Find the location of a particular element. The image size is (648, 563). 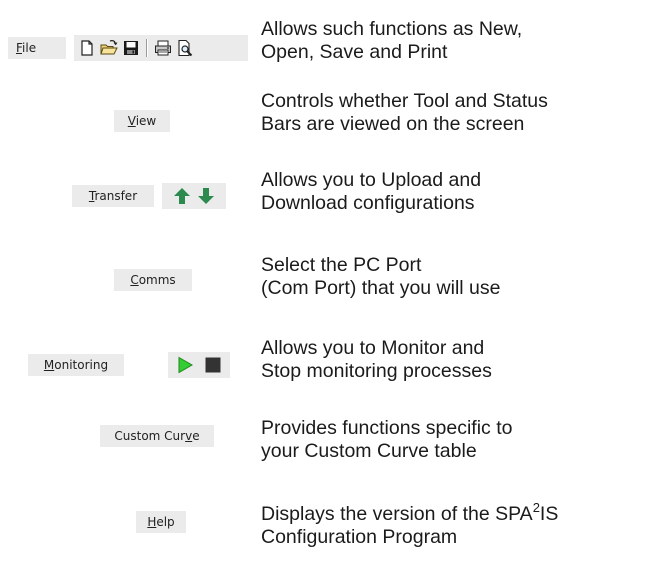

custom-curve-desc-line1: Provides functions specific to is located at coordinates (387, 428).